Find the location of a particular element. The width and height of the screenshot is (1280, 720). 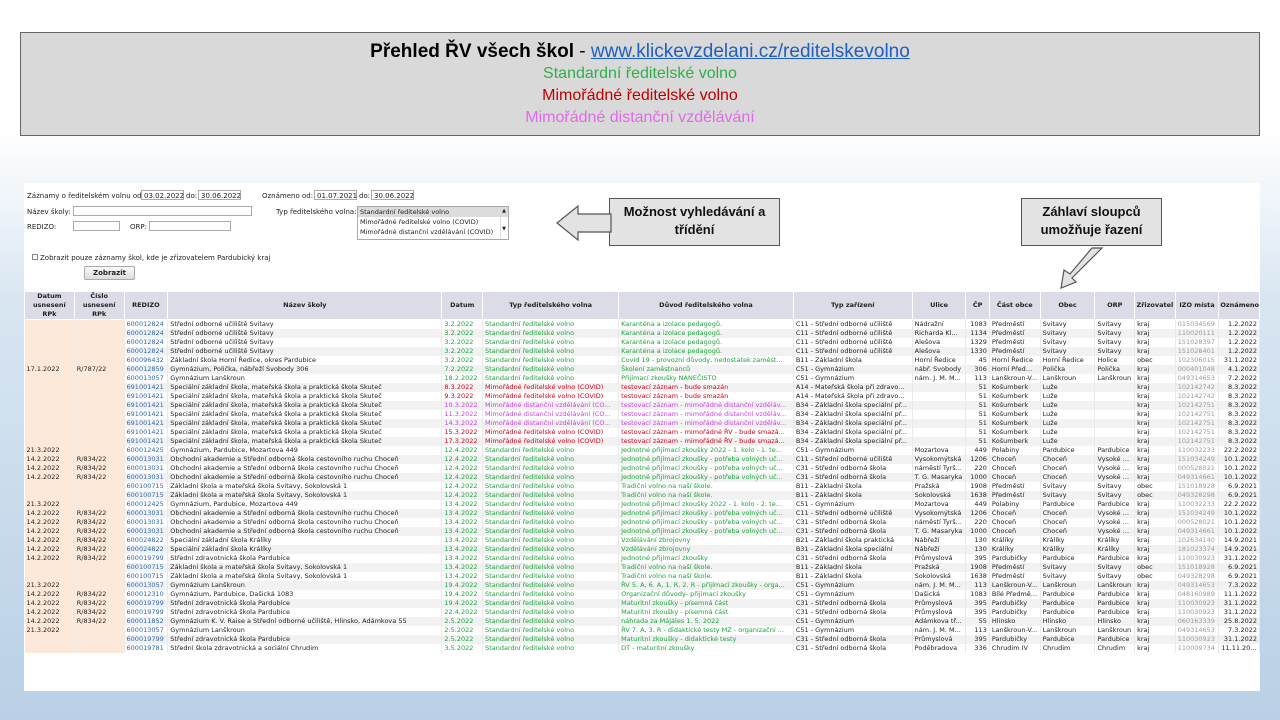

orp-input is located at coordinates (190, 226).